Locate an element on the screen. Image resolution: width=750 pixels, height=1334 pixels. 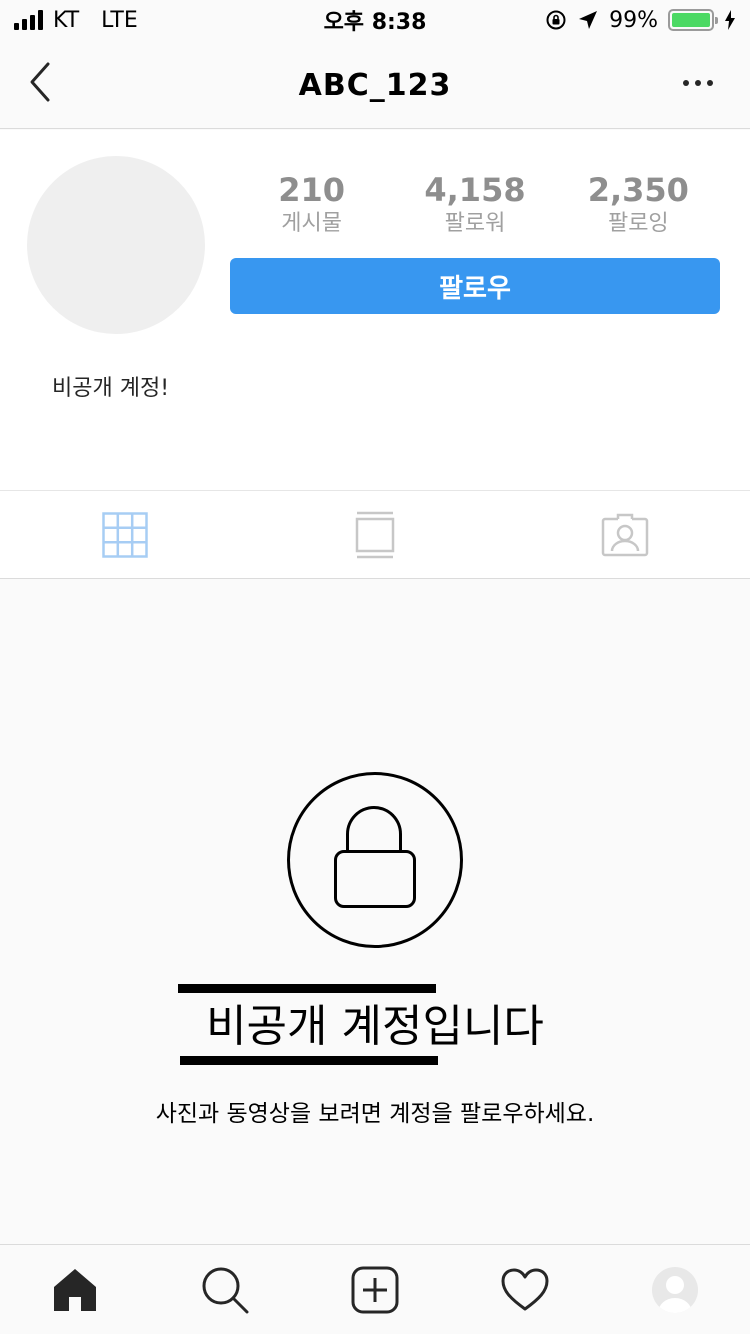
tab-grid is located at coordinates (125, 534).